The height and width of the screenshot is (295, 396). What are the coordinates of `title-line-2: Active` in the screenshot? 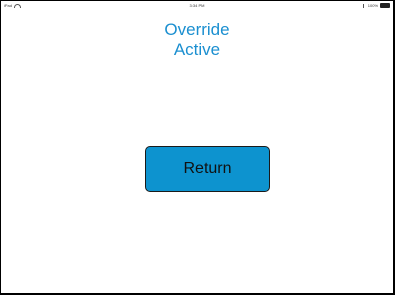 It's located at (197, 49).